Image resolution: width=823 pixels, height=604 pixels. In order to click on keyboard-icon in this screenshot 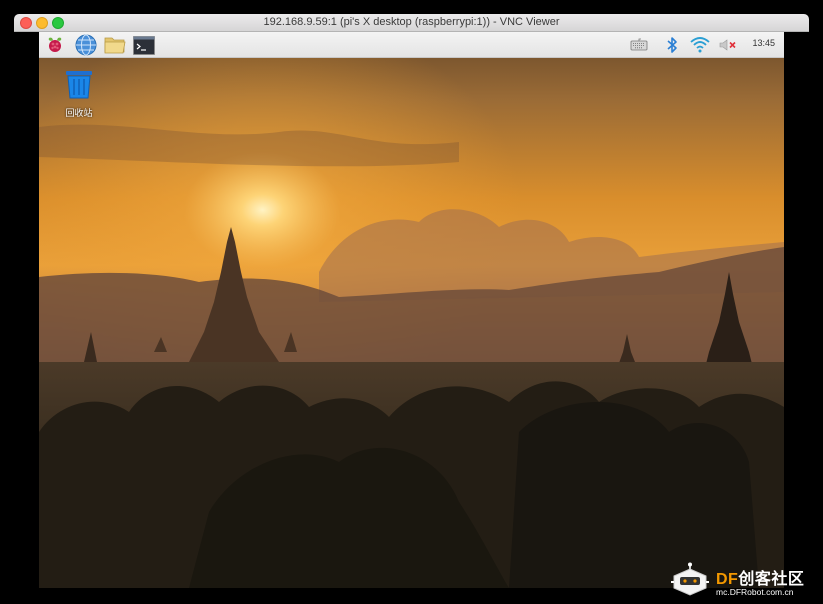, I will do `click(639, 44)`.